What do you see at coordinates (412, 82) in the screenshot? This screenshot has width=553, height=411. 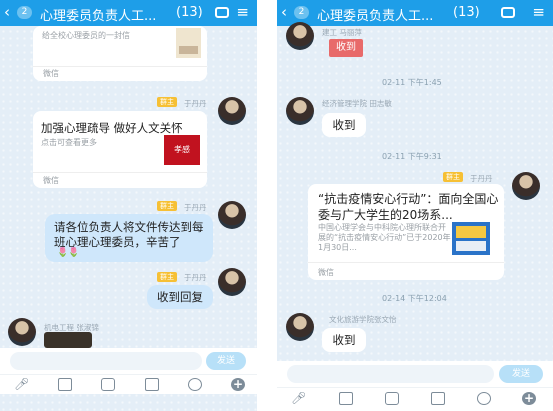 I see `timestamp: 02-11 下午1:45` at bounding box center [412, 82].